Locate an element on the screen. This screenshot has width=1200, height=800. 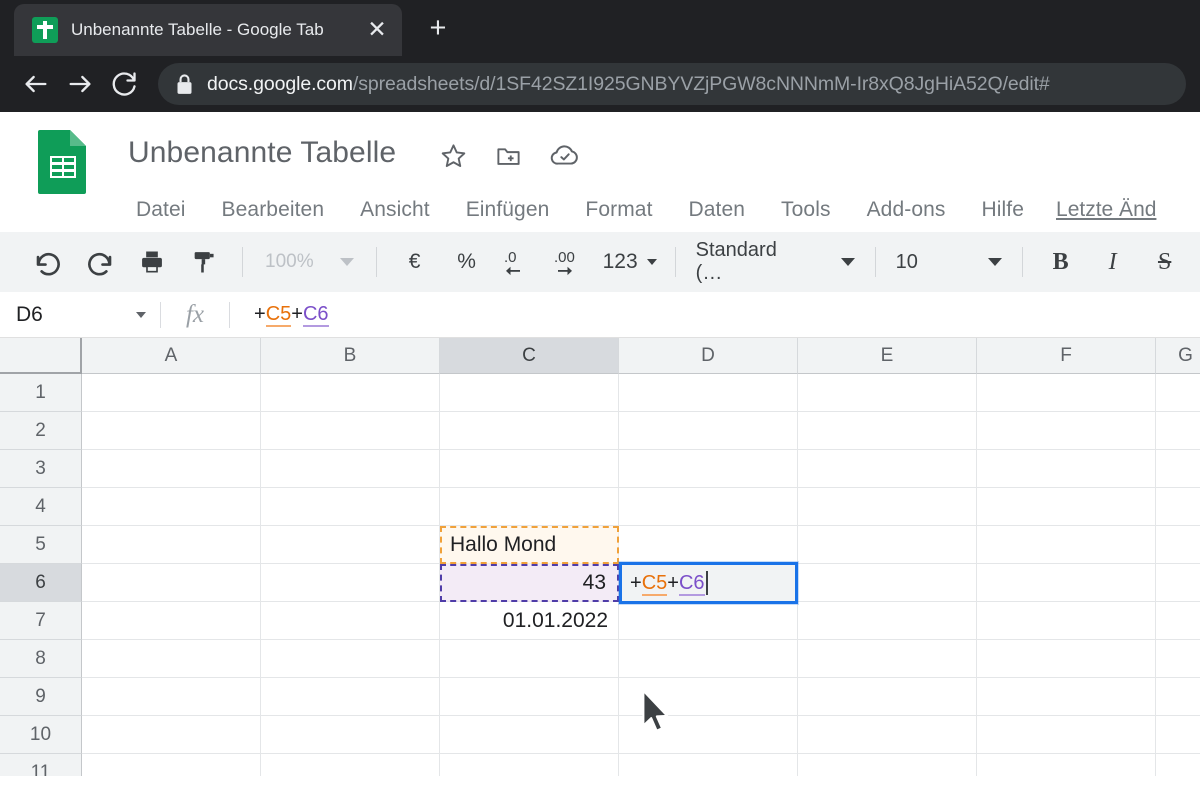
row-header-6: 6 is located at coordinates (41, 583).